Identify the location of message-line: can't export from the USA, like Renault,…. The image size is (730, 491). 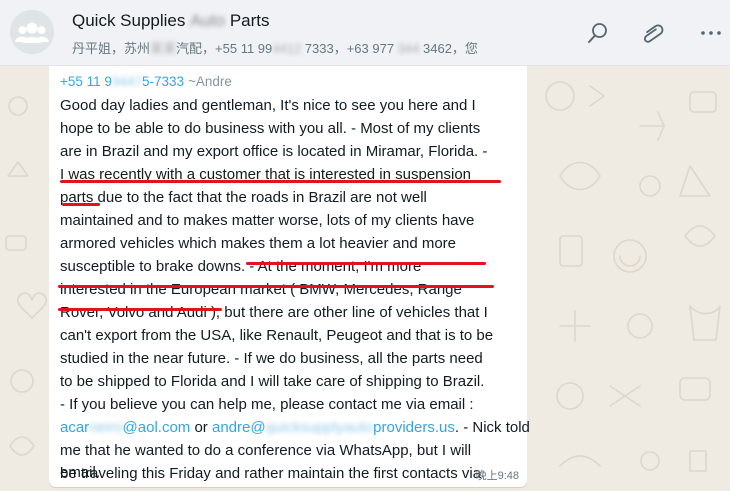
(277, 335).